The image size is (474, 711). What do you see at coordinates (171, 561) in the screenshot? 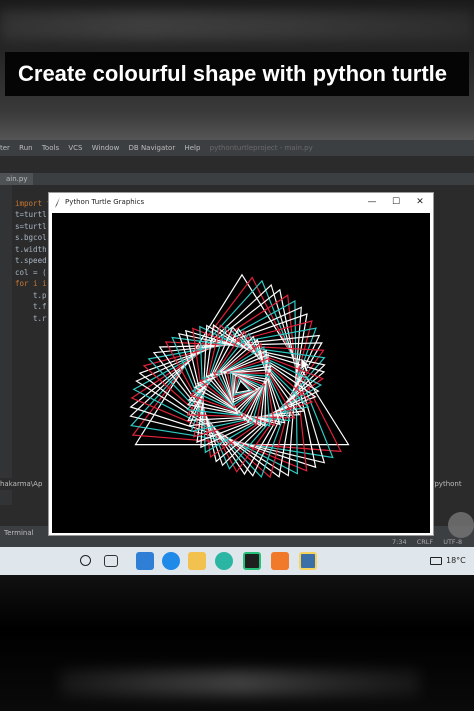
I see `edge-legacy-icon` at bounding box center [171, 561].